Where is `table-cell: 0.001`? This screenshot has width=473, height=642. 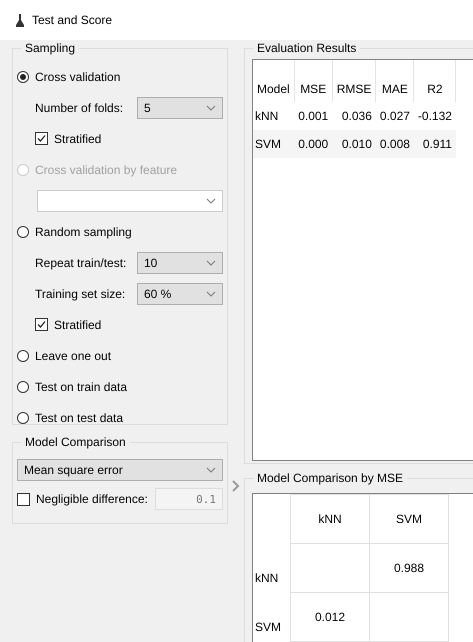 table-cell: 0.001 is located at coordinates (313, 116).